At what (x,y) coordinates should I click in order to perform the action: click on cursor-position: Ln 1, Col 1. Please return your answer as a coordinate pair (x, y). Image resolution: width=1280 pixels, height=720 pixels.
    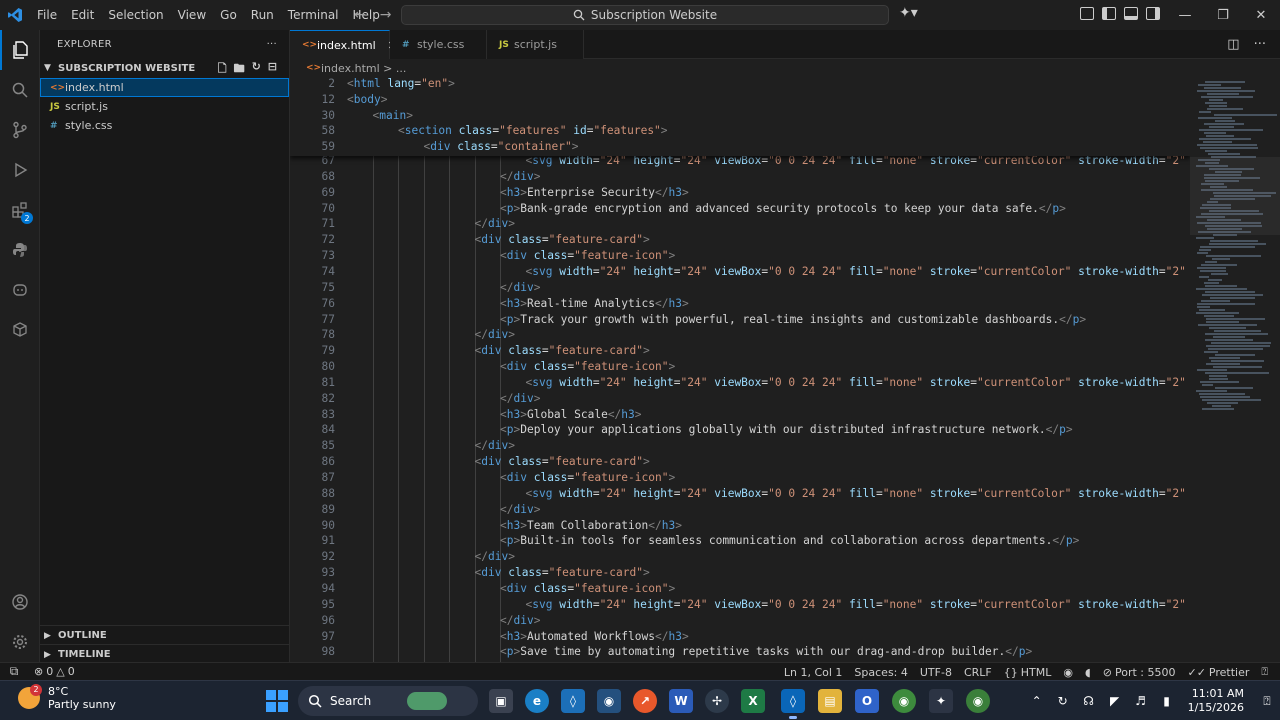
    Looking at the image, I should click on (813, 672).